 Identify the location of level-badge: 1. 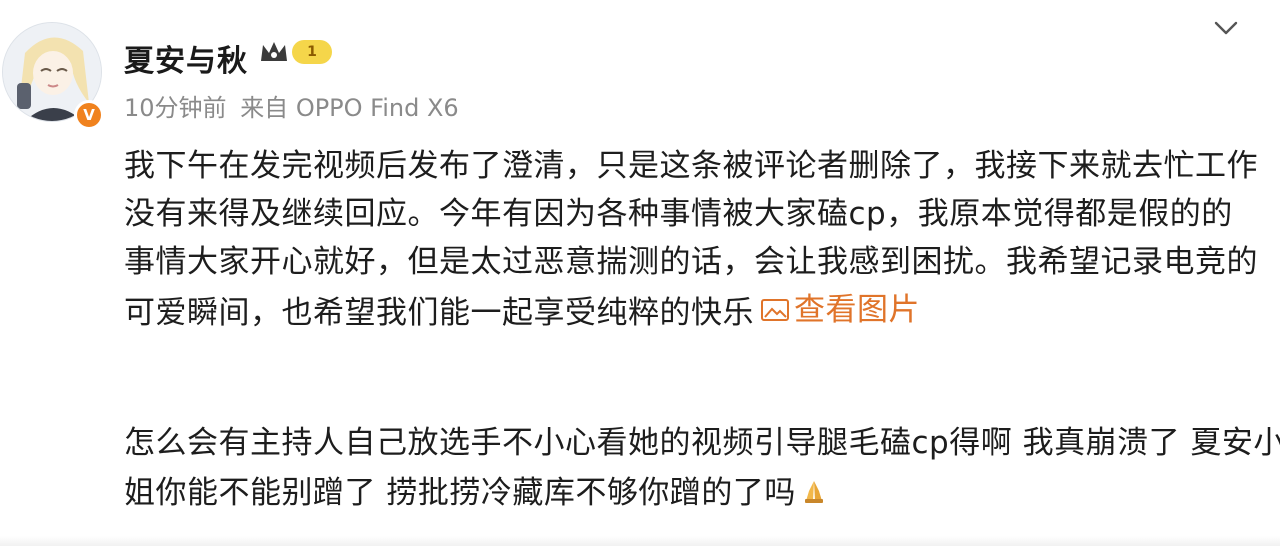
(295, 52).